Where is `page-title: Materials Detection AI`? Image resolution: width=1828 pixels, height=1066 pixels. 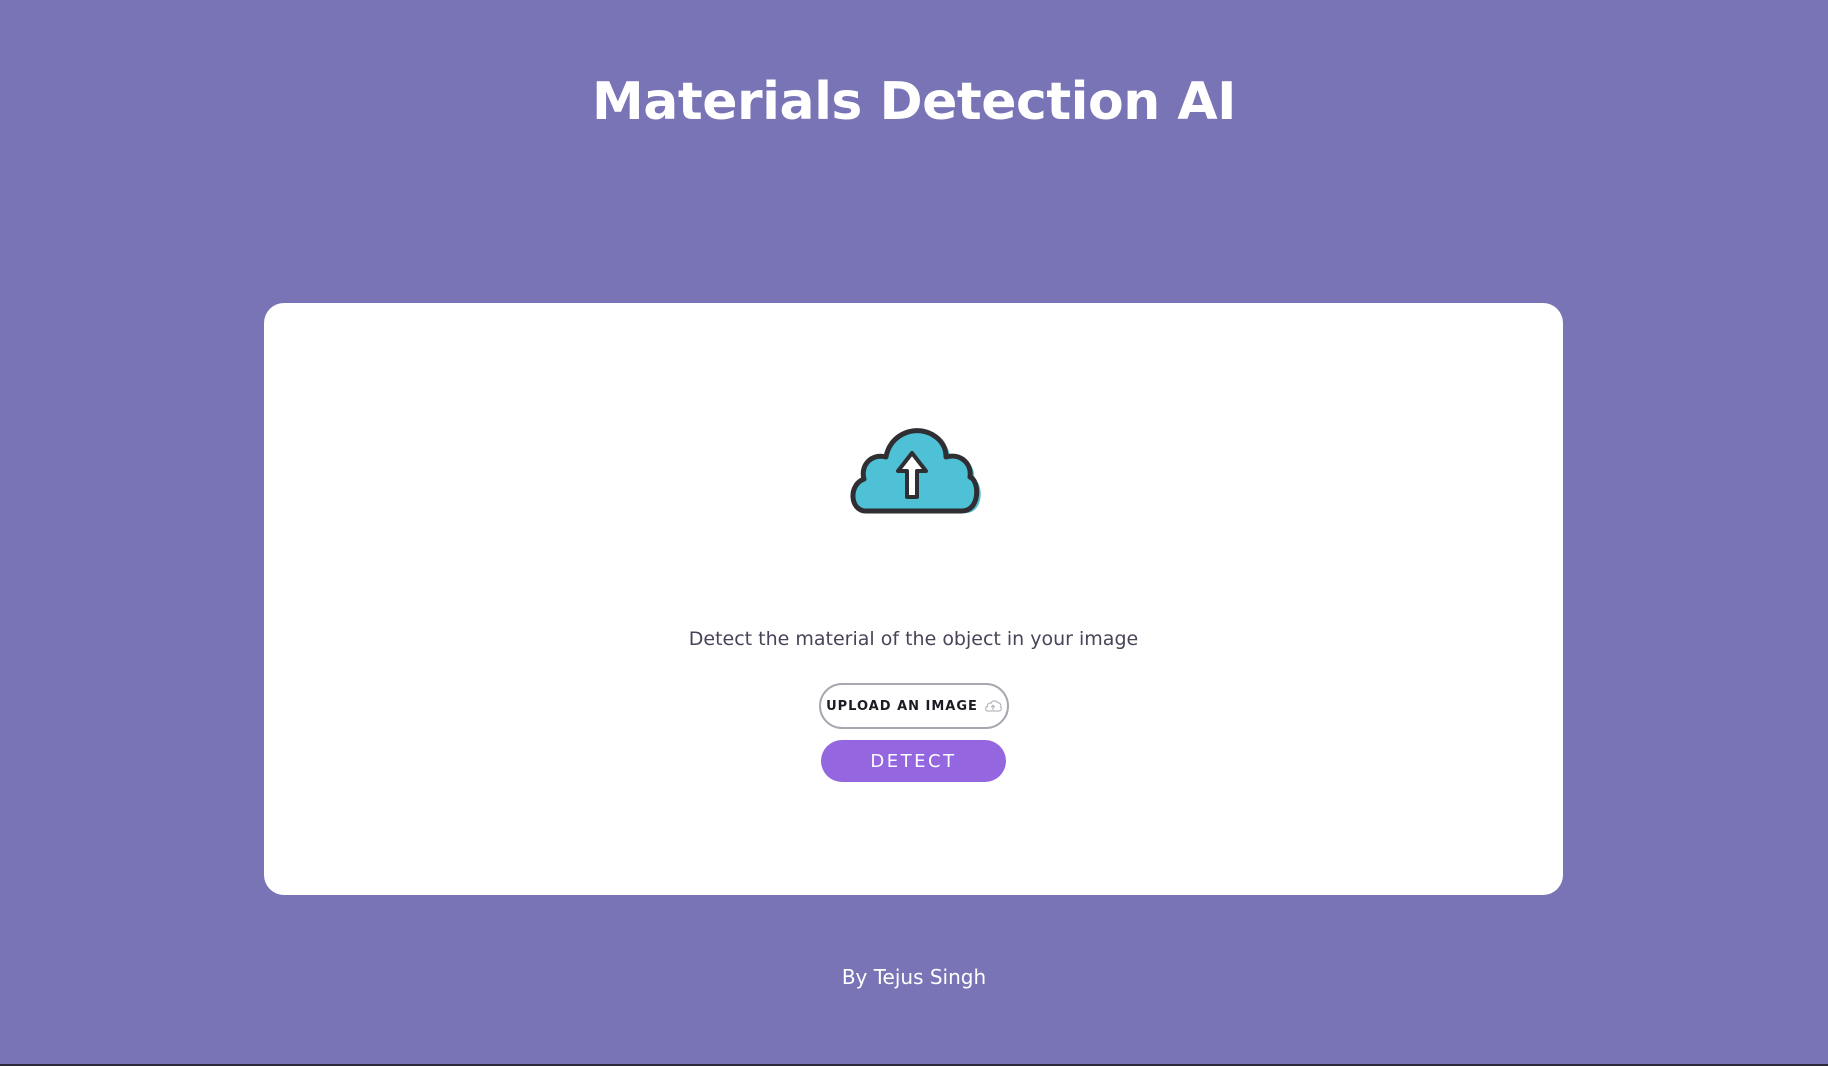
page-title: Materials Detection AI is located at coordinates (914, 102).